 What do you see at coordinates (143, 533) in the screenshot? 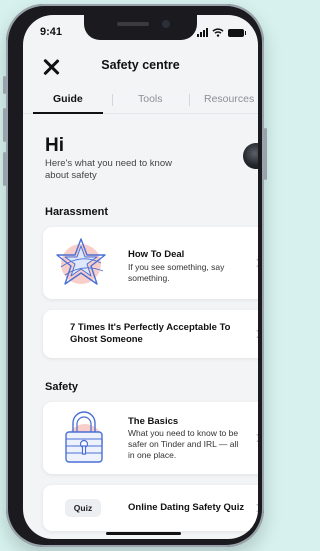
I see `home-indicator` at bounding box center [143, 533].